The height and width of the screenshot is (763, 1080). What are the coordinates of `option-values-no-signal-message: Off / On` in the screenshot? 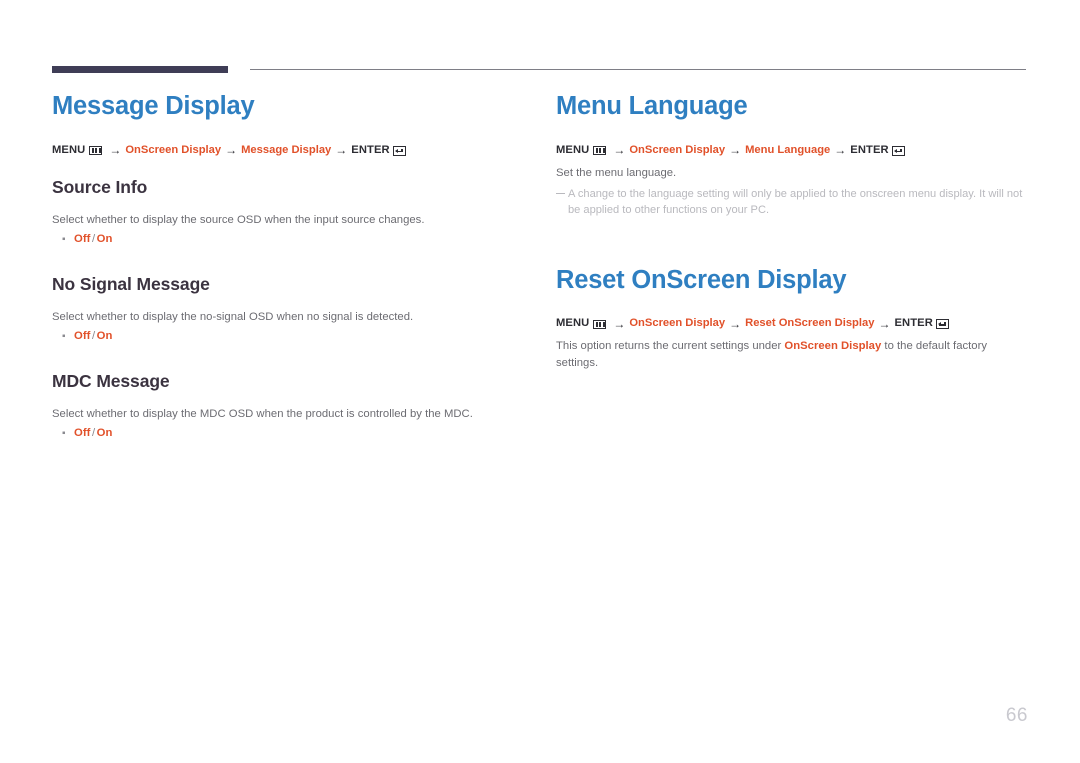 It's located at (93, 337).